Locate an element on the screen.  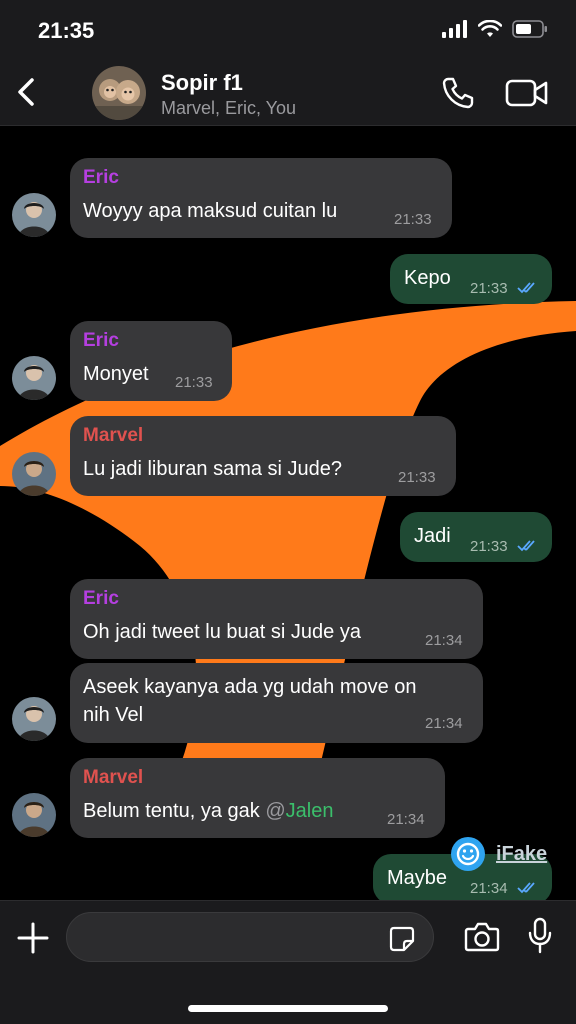
mention-link: Jalen is located at coordinates (310, 811).